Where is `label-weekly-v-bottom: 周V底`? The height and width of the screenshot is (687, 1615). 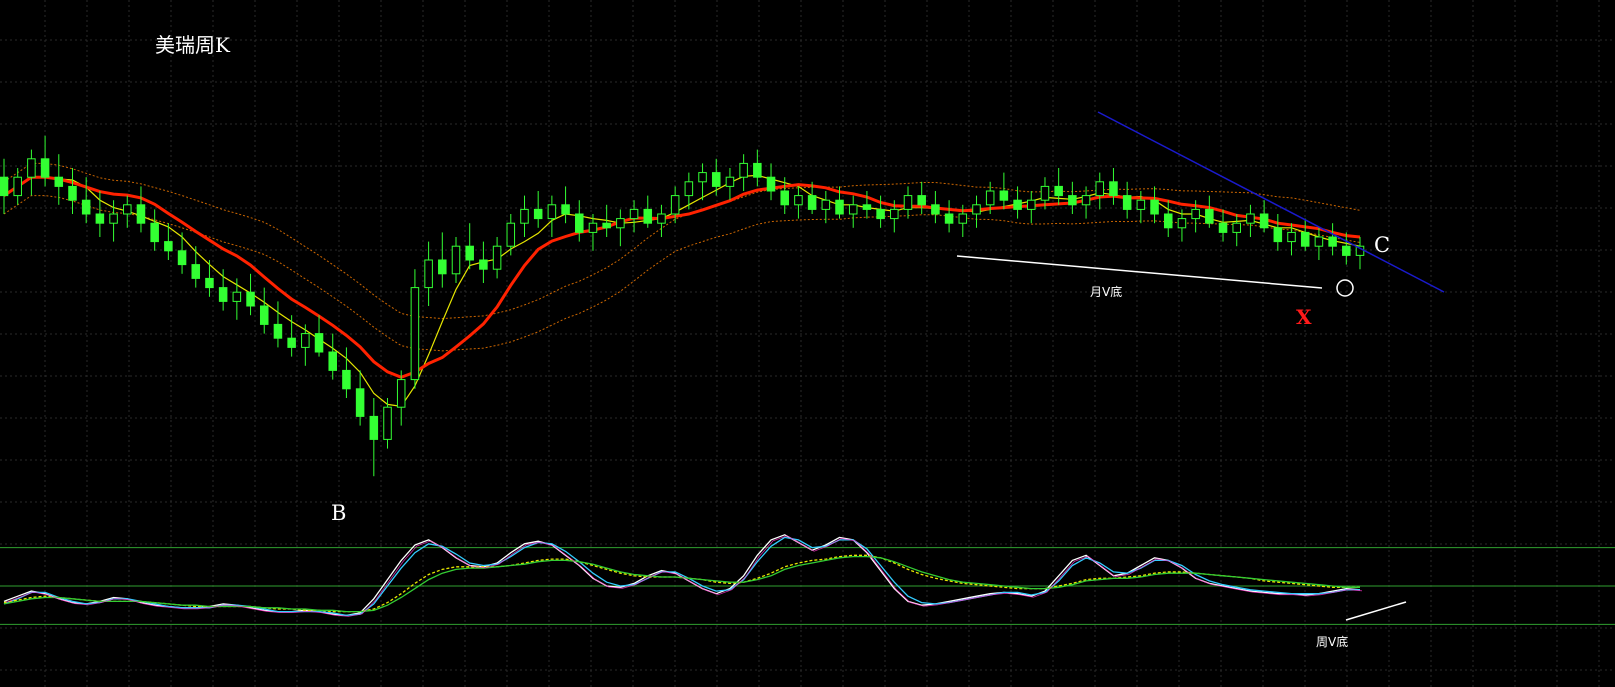 label-weekly-v-bottom: 周V底 is located at coordinates (1332, 641).